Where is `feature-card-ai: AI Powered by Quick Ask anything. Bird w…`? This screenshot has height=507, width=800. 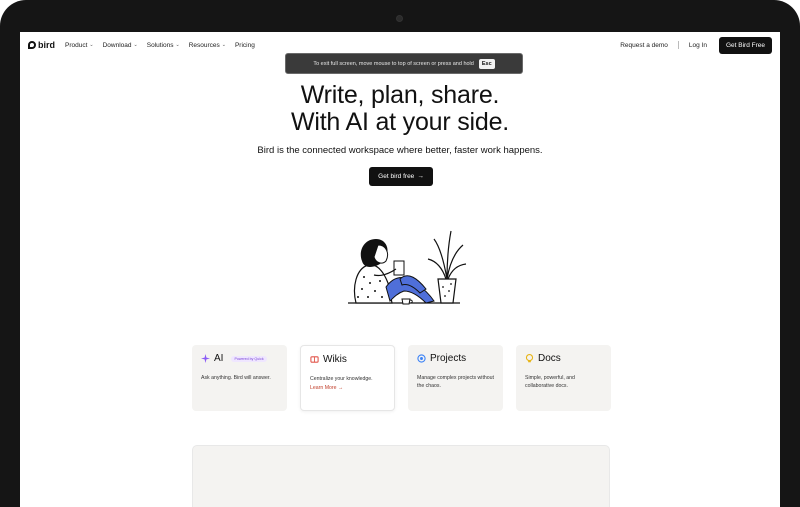
feature-card-ai: AI Powered by Quick Ask anything. Bird w… is located at coordinates (239, 378).